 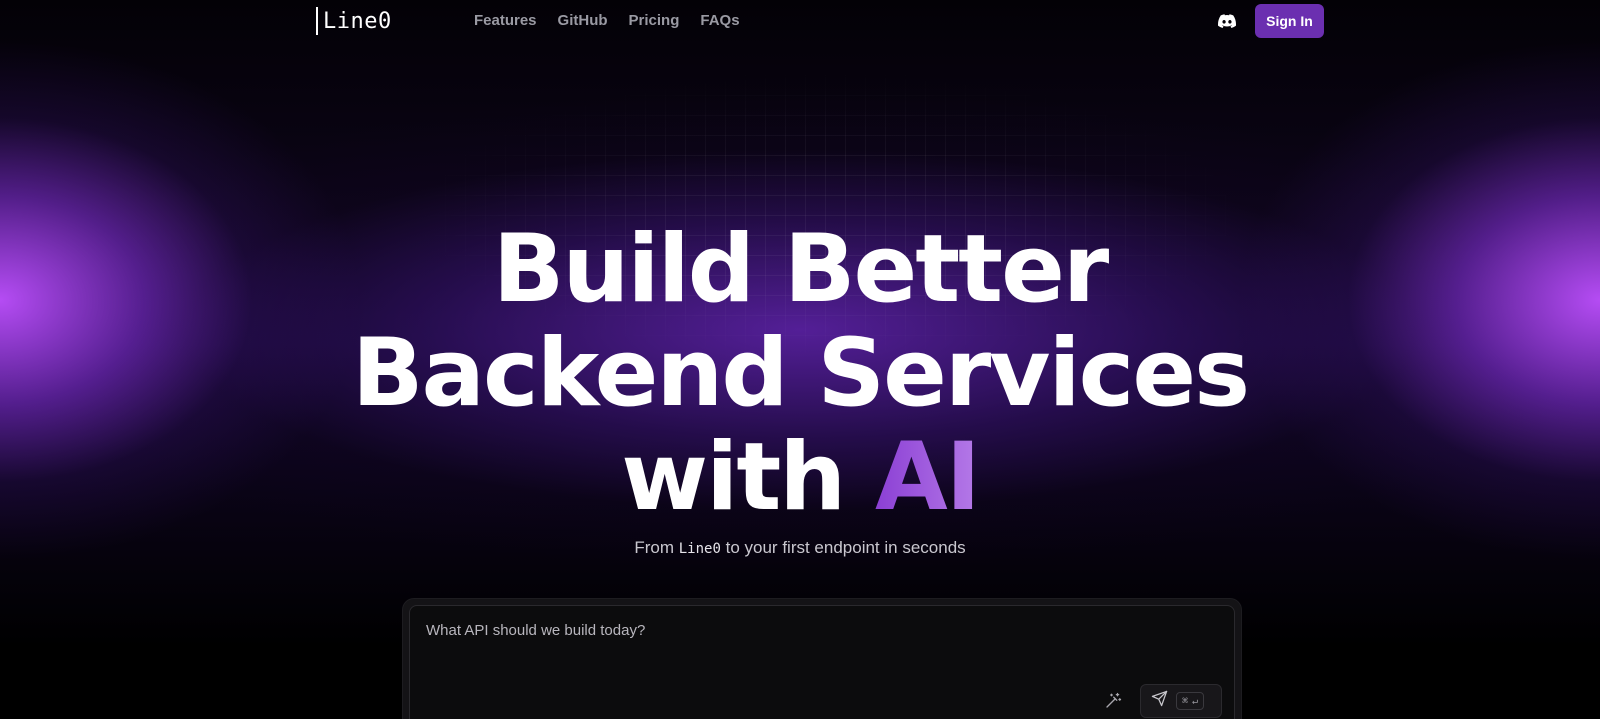 I want to click on discord-icon, so click(x=1227, y=21).